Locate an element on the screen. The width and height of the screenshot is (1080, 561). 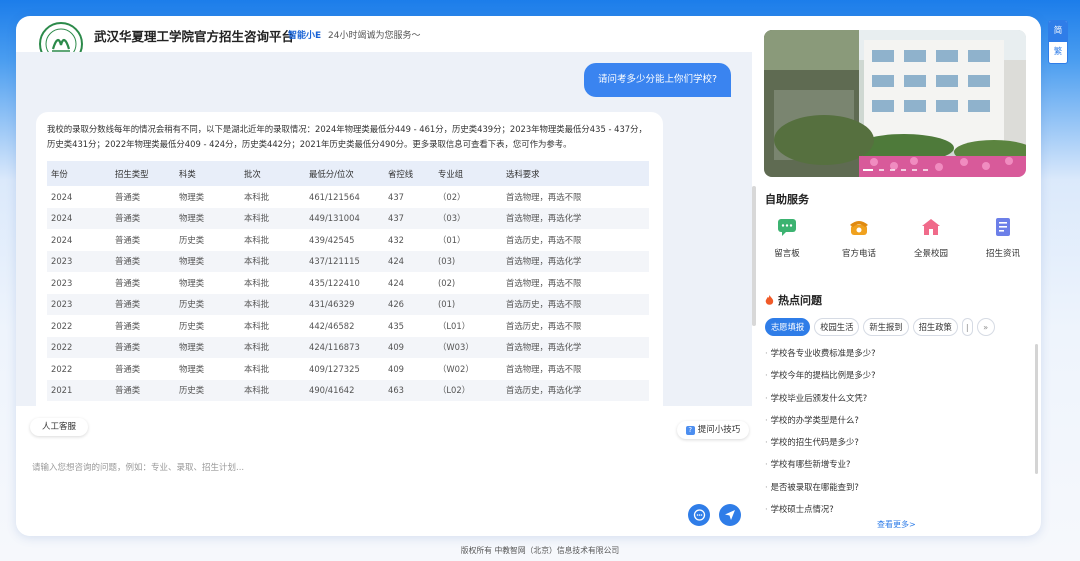
table-cell: （W02） is located at coordinates (456, 368).